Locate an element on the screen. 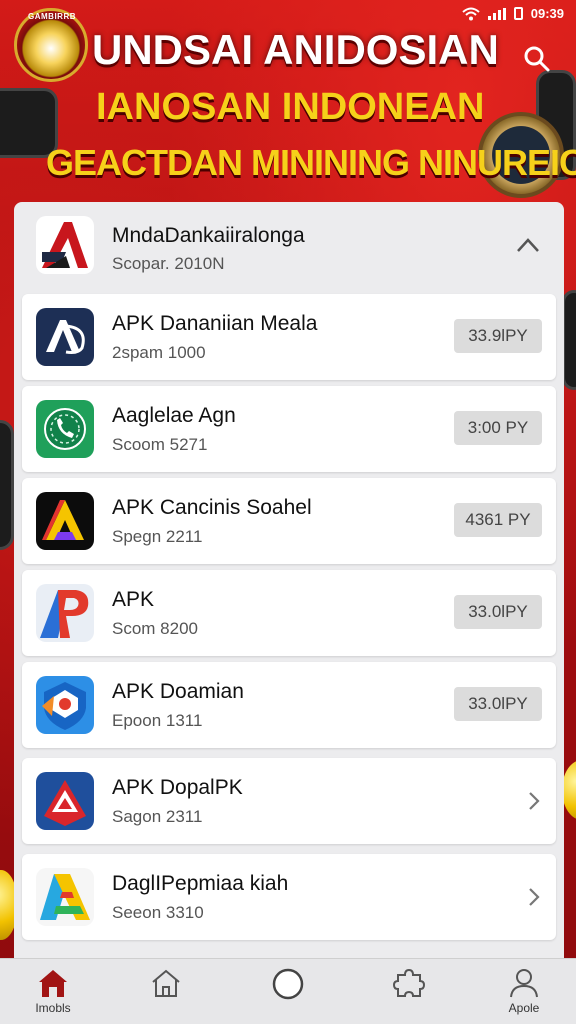 This screenshot has height=1024, width=576. home-filled-icon is located at coordinates (53, 983).